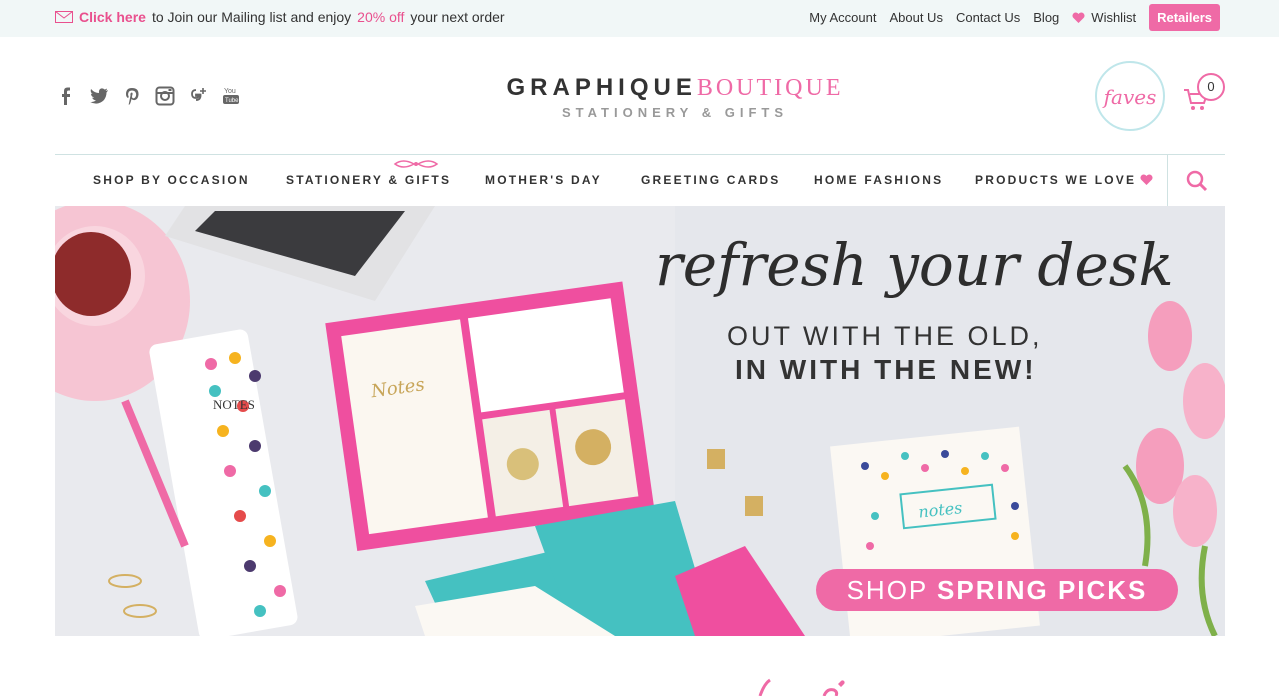 The width and height of the screenshot is (1279, 696). I want to click on shop-spring-picks-button: SHOP SPRING PICKS, so click(997, 590).